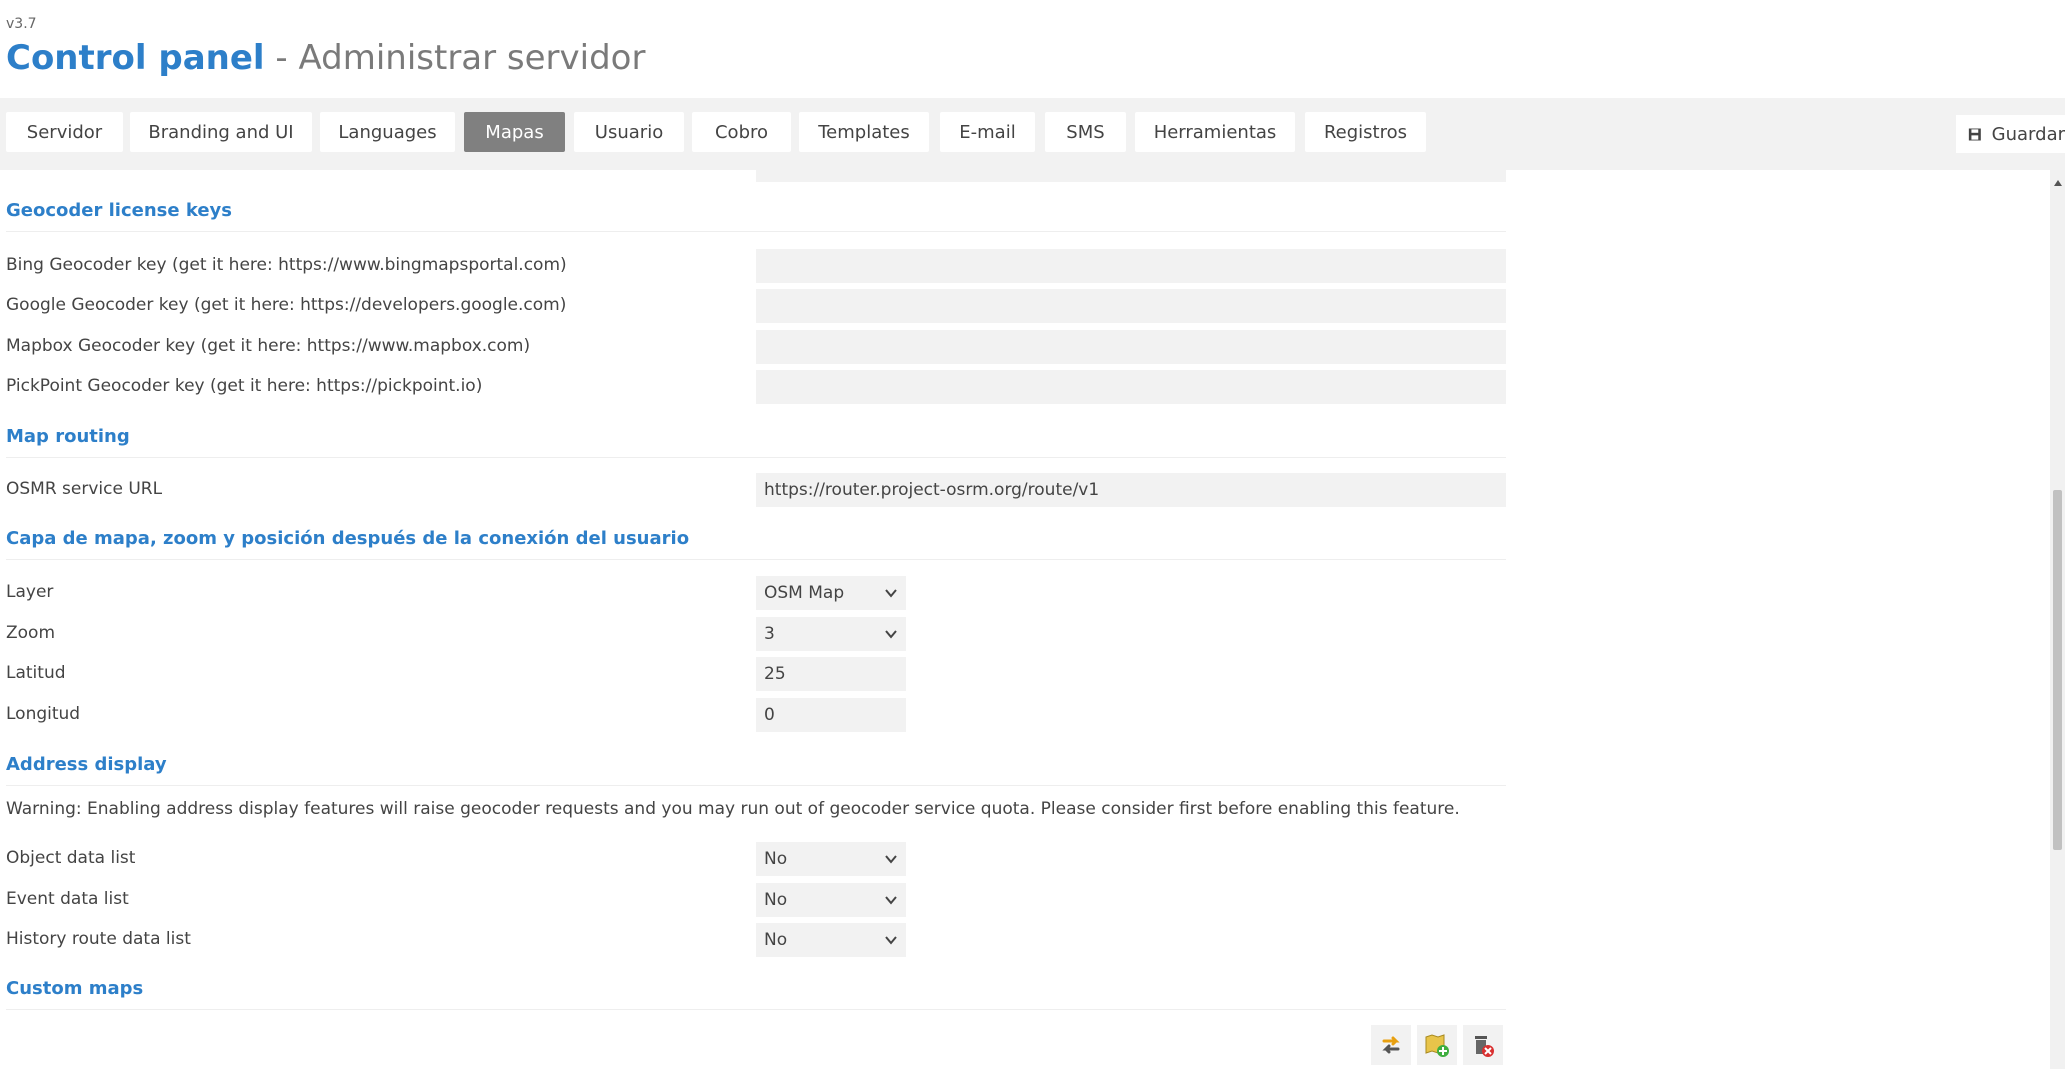 Image resolution: width=2065 pixels, height=1069 pixels. I want to click on event-data-list-select: No, so click(831, 900).